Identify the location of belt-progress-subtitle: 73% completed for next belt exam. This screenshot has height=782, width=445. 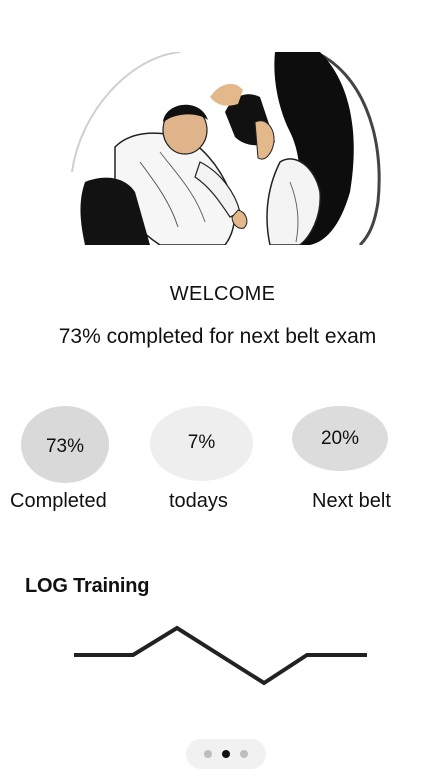
(217, 336).